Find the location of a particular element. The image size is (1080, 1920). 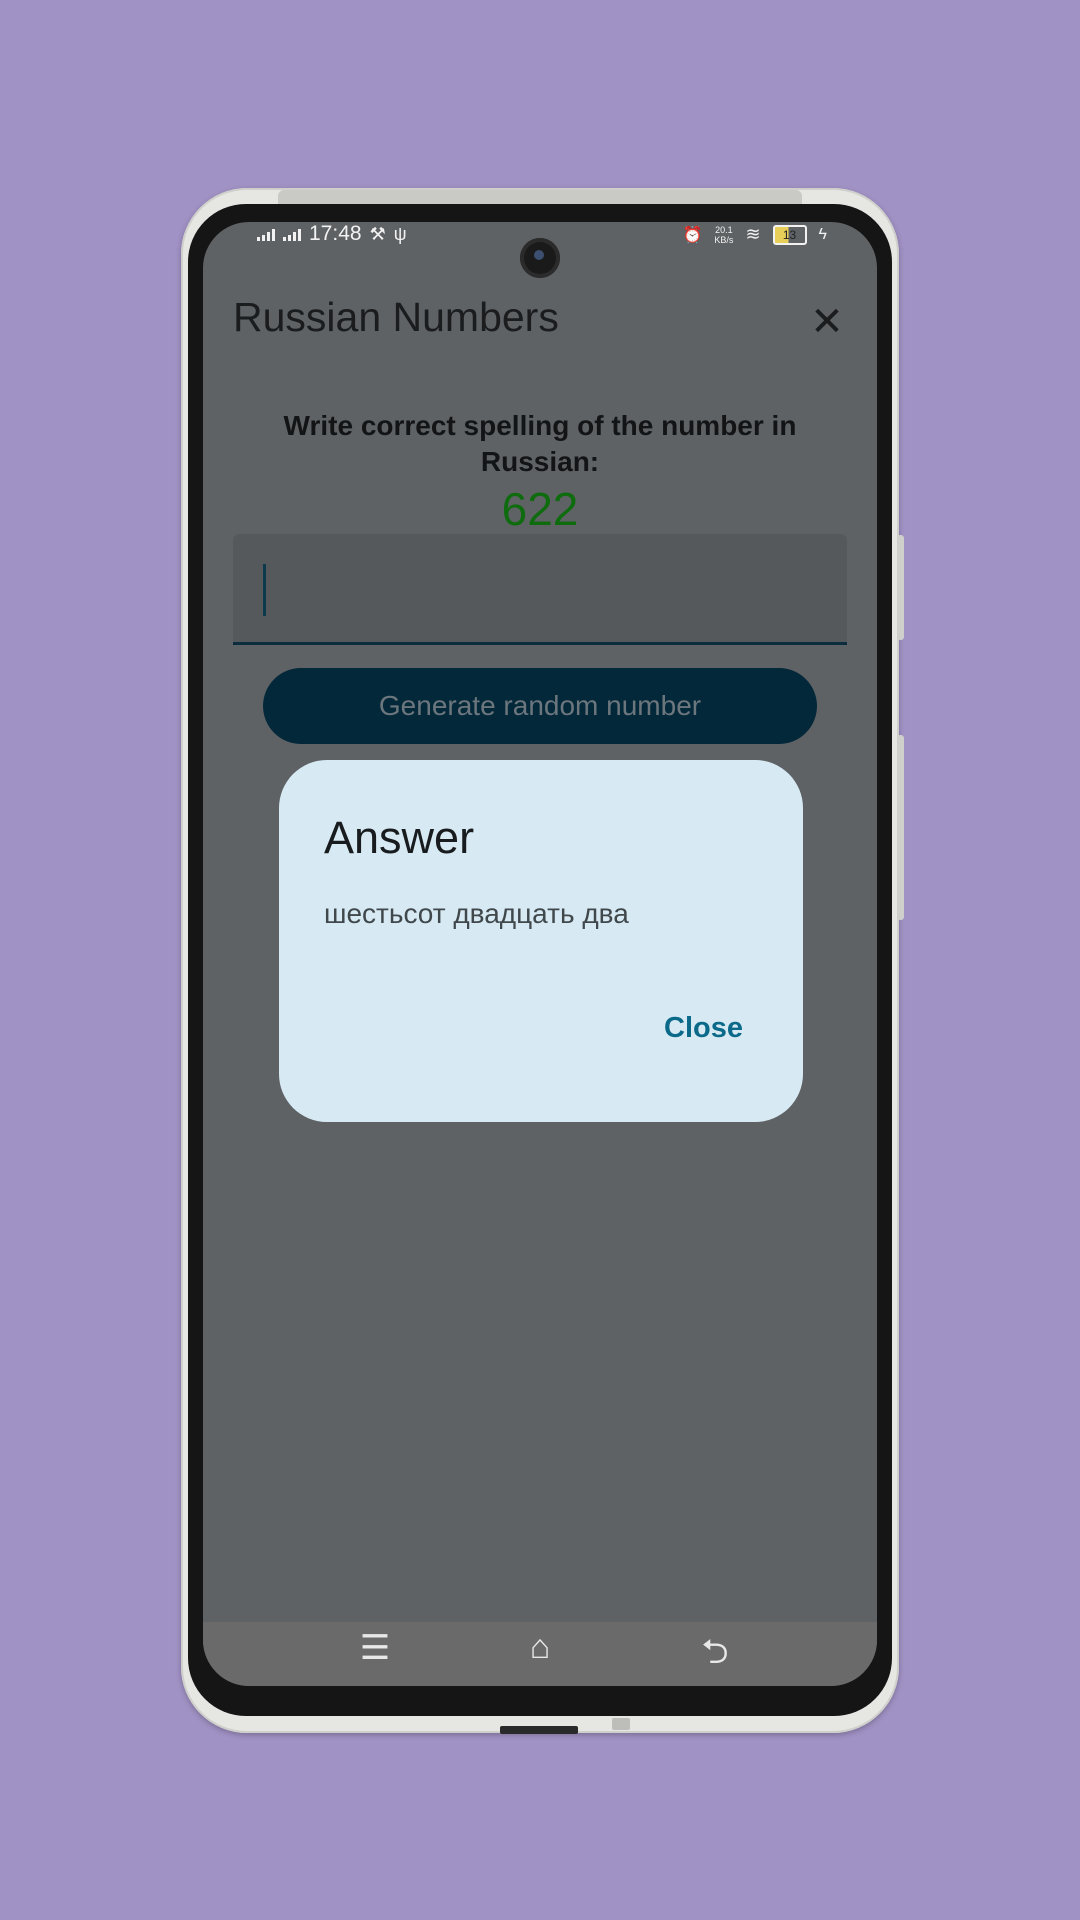

status-right: ⏰ 20.1 KB/s ≋ 13 ϟ is located at coordinates (754, 234).